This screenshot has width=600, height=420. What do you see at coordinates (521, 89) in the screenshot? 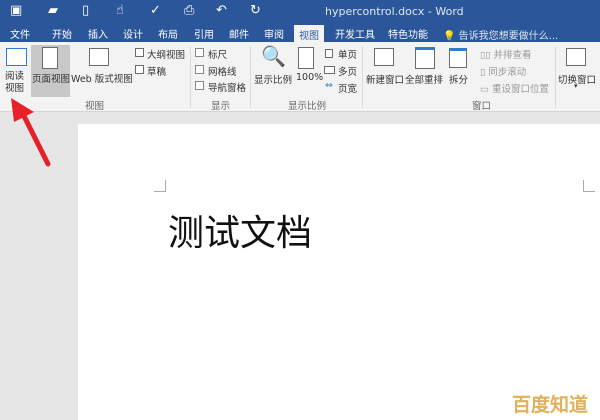
I see `reset-window-label: 重设窗口位置` at bounding box center [521, 89].